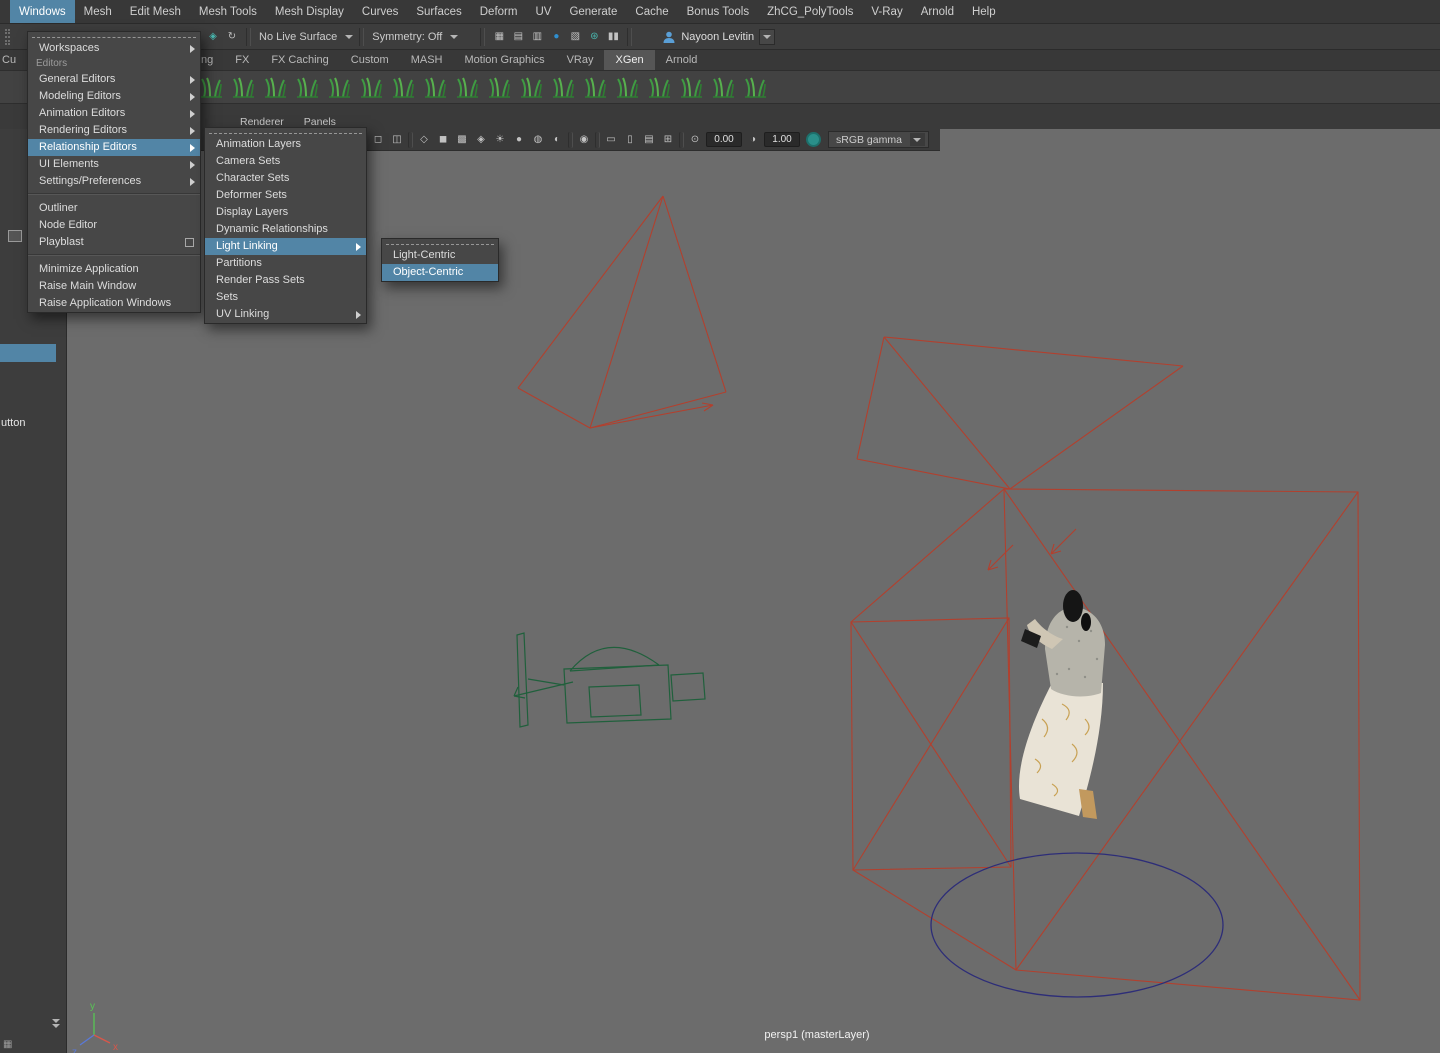 The height and width of the screenshot is (1053, 1440). What do you see at coordinates (114, 286) in the screenshot?
I see `menu-item: Raise Main Window` at bounding box center [114, 286].